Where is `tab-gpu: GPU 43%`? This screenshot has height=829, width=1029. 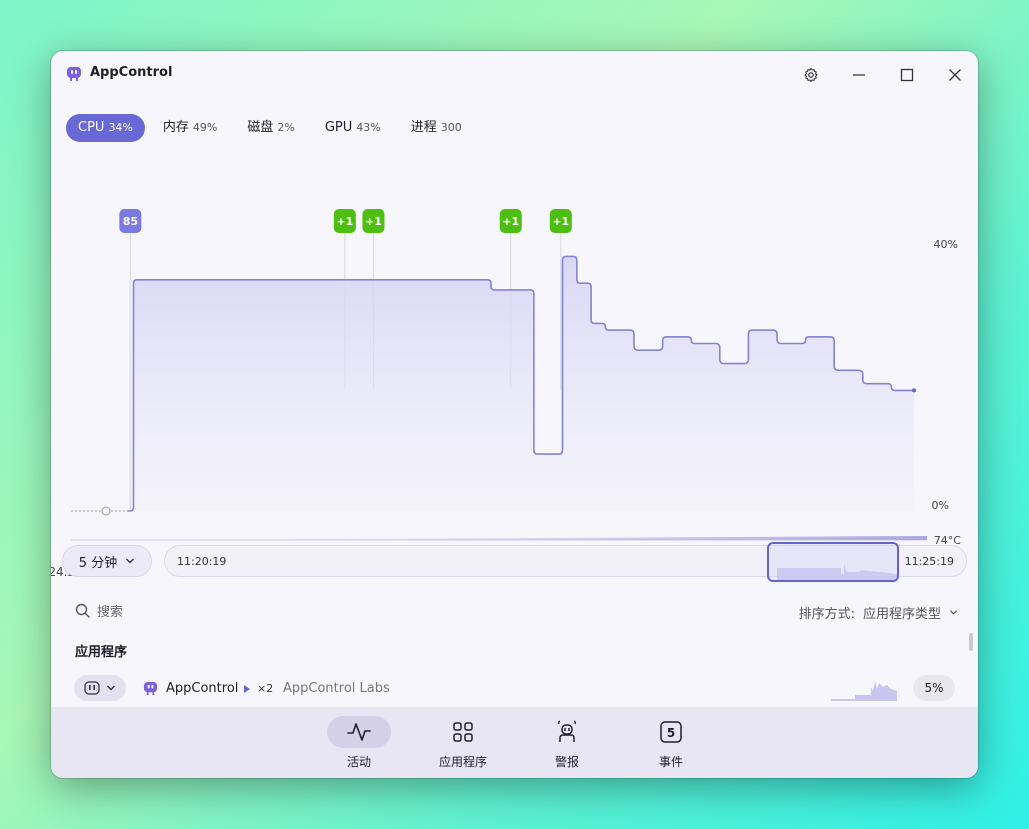
tab-gpu: GPU 43% is located at coordinates (353, 128).